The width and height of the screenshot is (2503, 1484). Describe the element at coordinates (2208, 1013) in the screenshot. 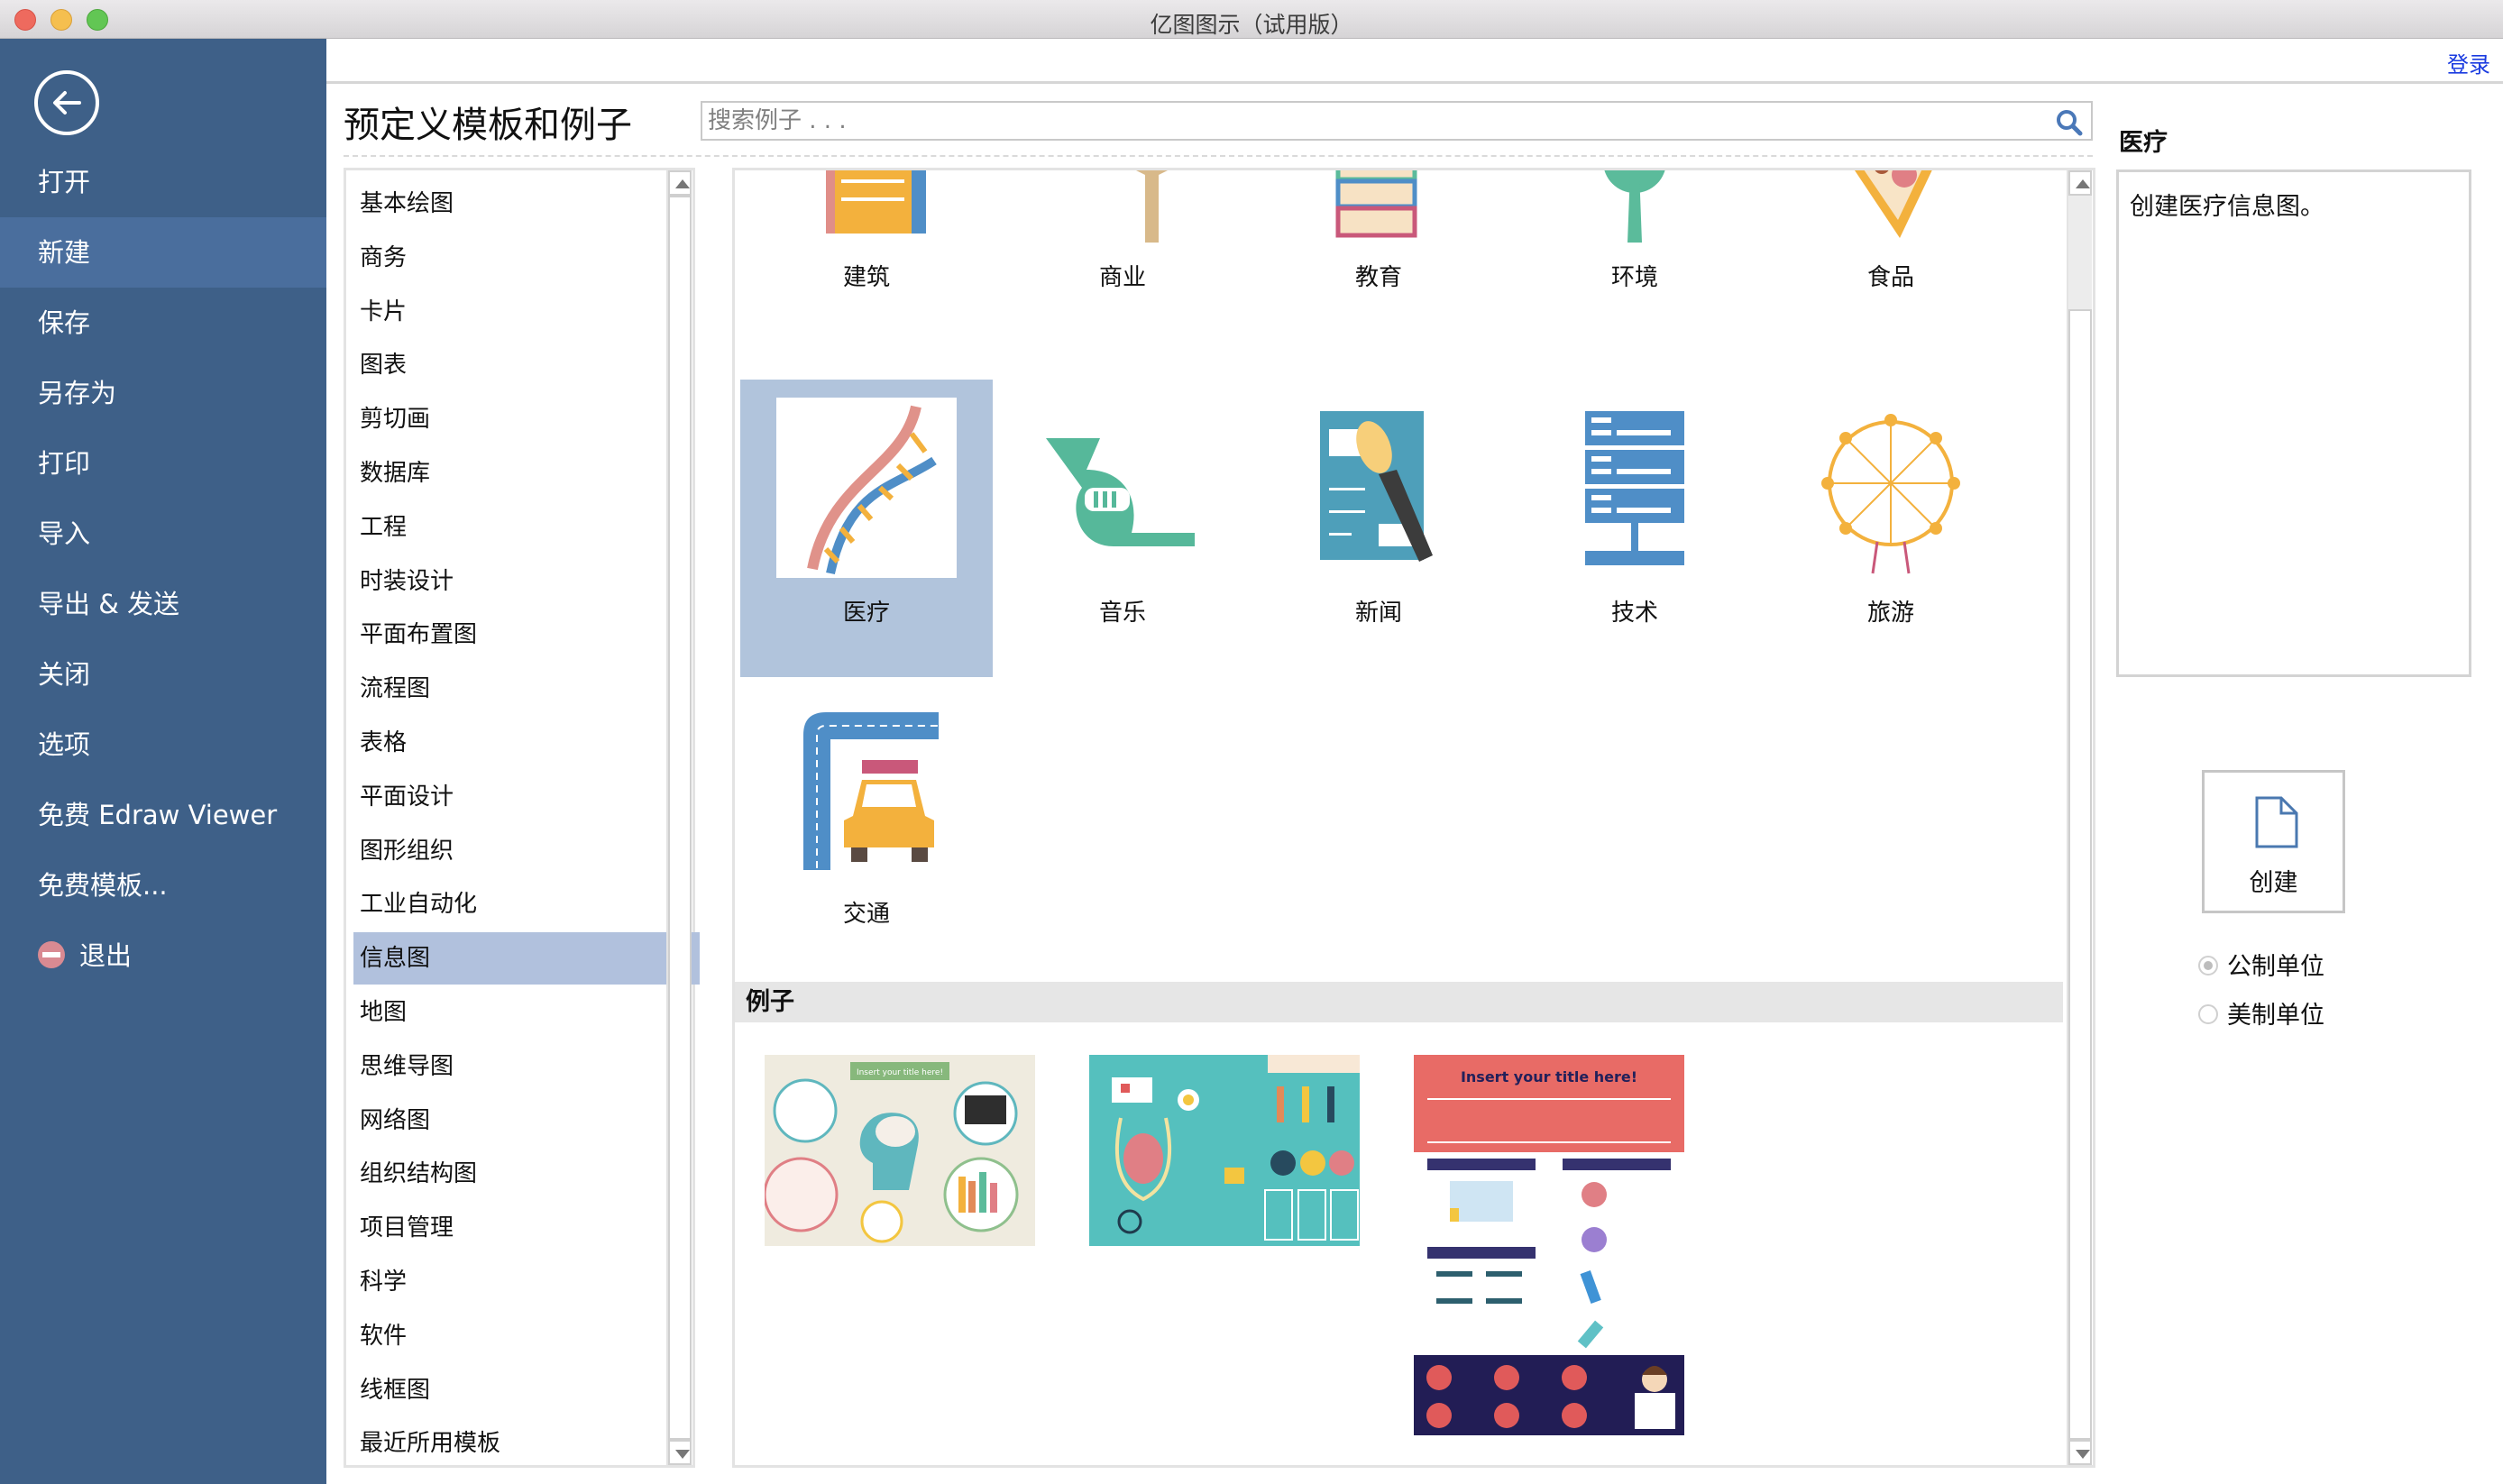

I see `radio-button` at that location.